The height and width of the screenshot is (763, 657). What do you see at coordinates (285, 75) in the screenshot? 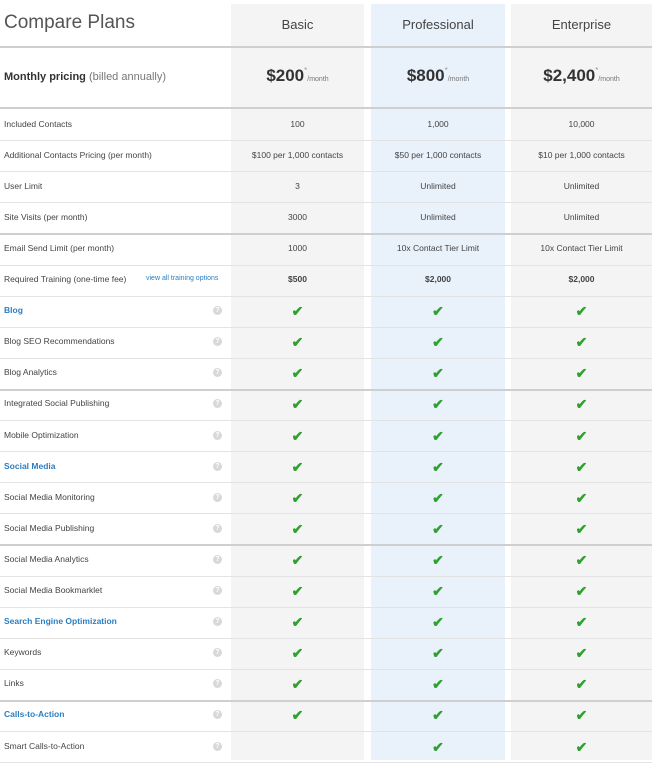
I see `price-amount: $200` at bounding box center [285, 75].